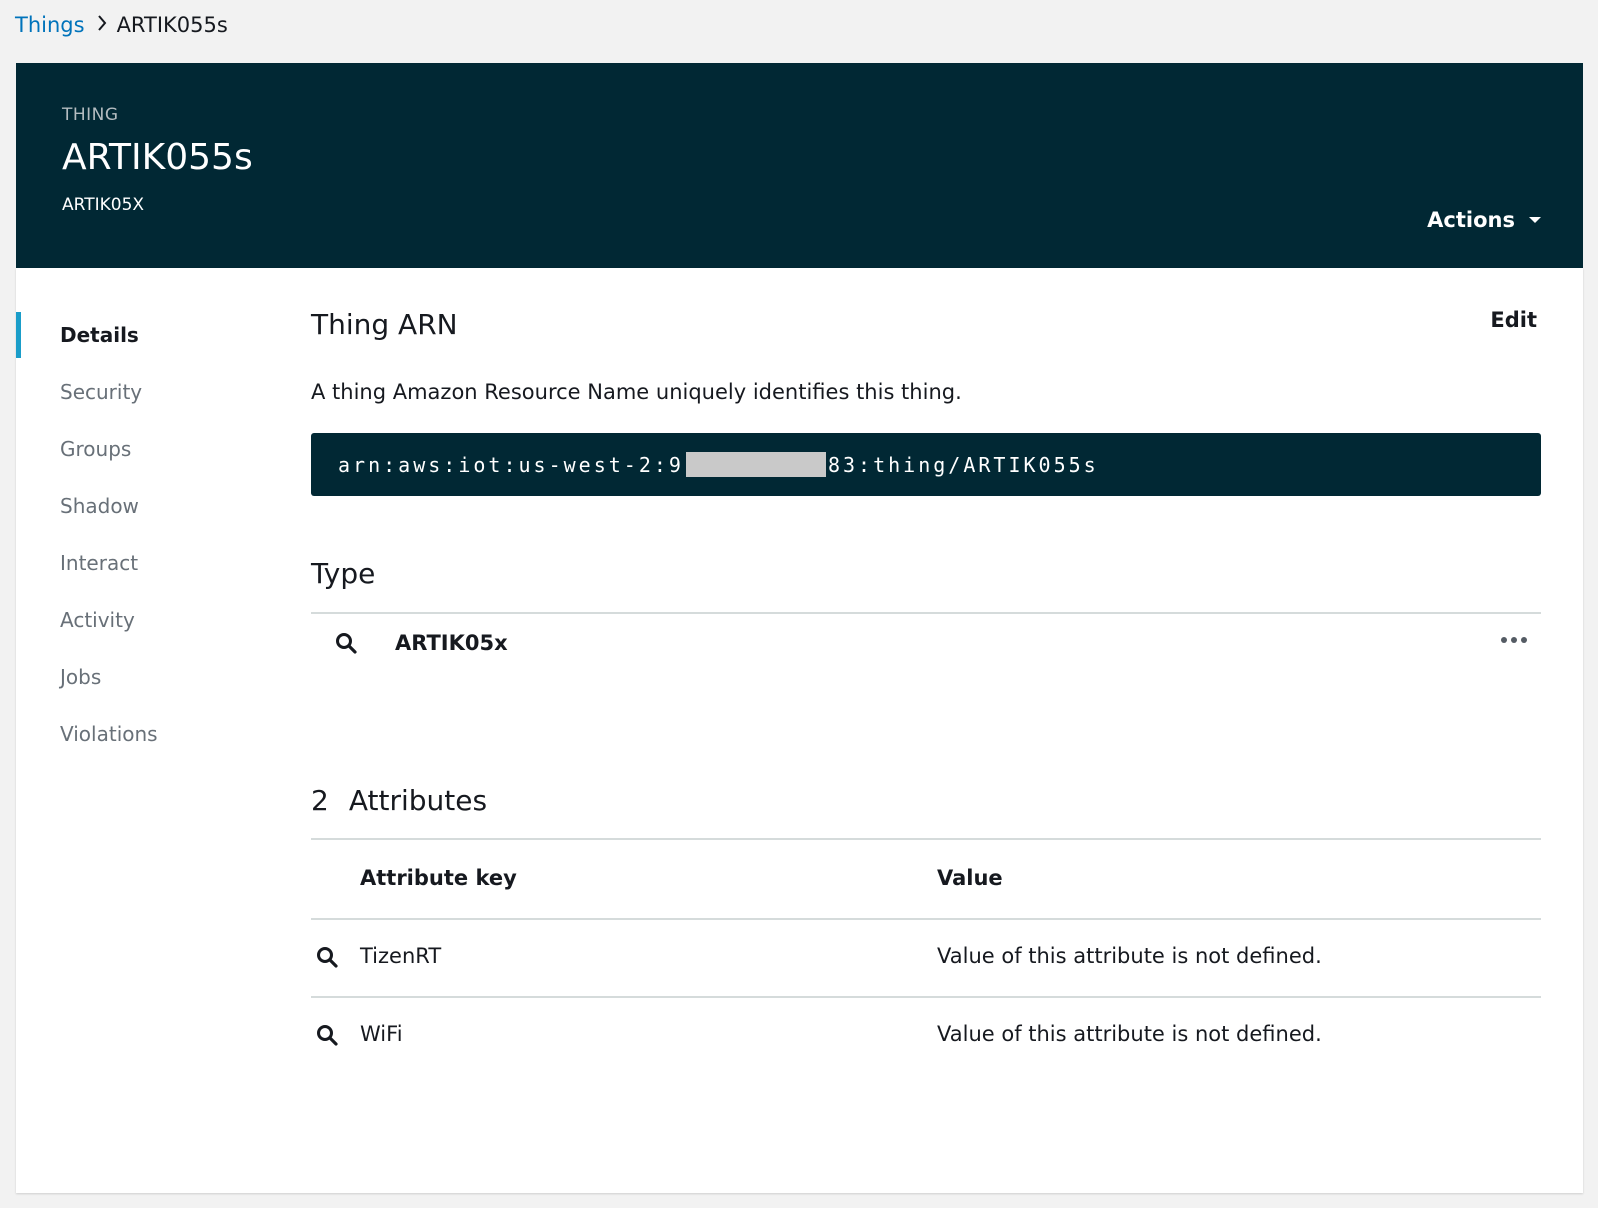  I want to click on chevron-right-icon, so click(102, 23).